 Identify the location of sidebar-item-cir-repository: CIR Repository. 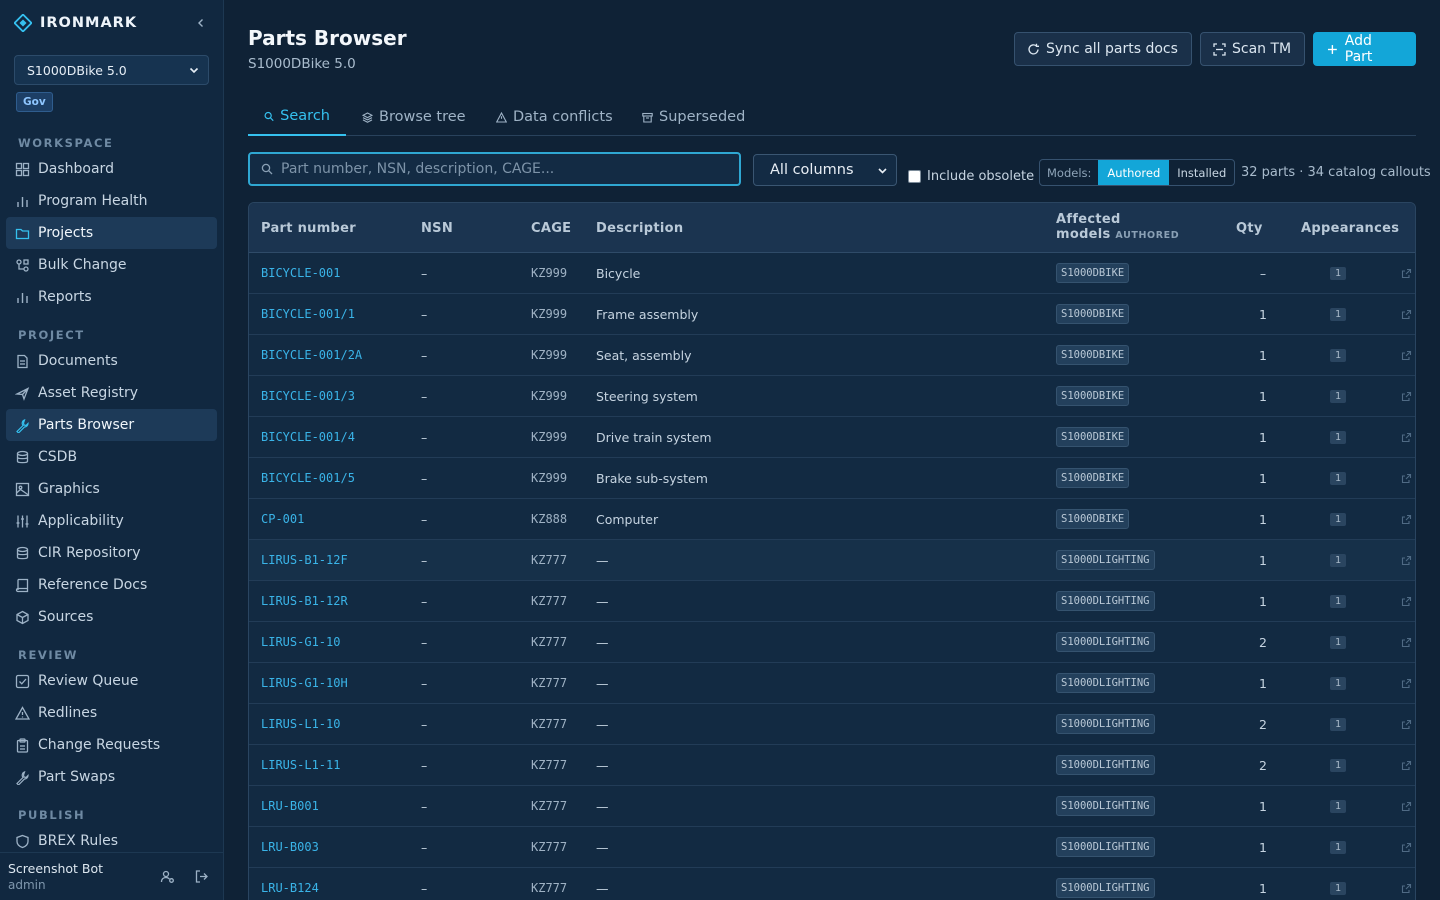
(111, 553).